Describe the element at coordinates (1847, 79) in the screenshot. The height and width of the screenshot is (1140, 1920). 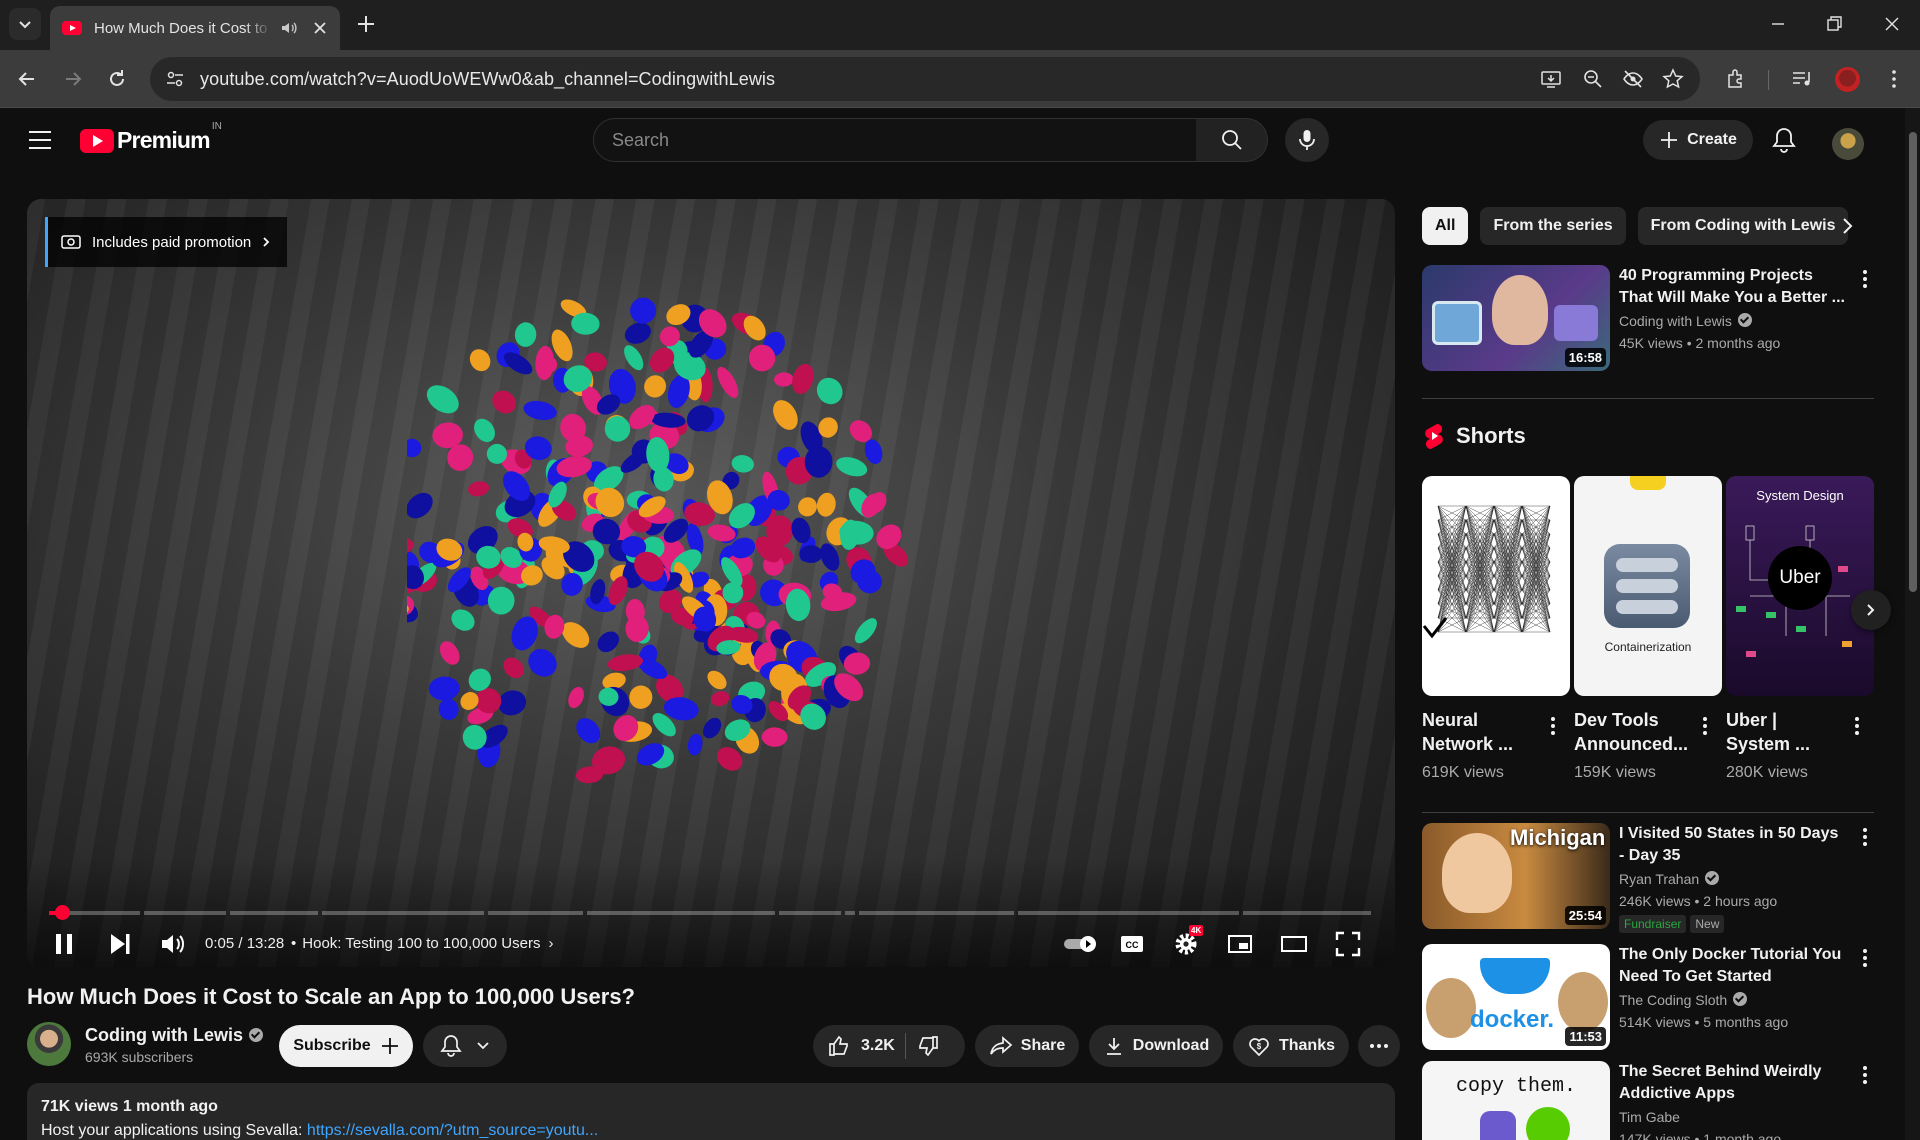
I see `profile-avatar` at that location.